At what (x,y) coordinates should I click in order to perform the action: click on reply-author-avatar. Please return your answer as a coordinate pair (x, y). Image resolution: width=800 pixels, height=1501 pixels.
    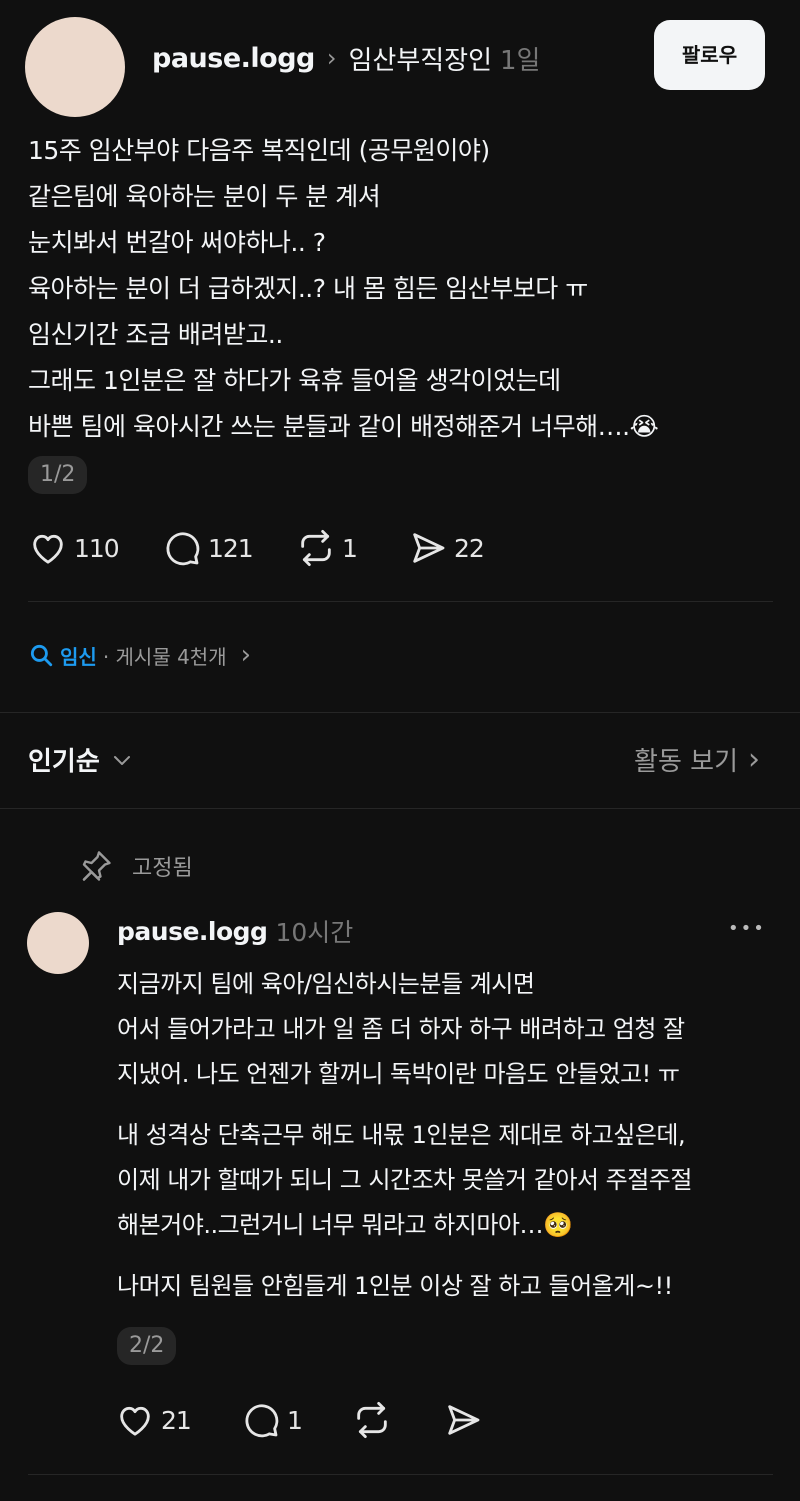
    Looking at the image, I should click on (58, 943).